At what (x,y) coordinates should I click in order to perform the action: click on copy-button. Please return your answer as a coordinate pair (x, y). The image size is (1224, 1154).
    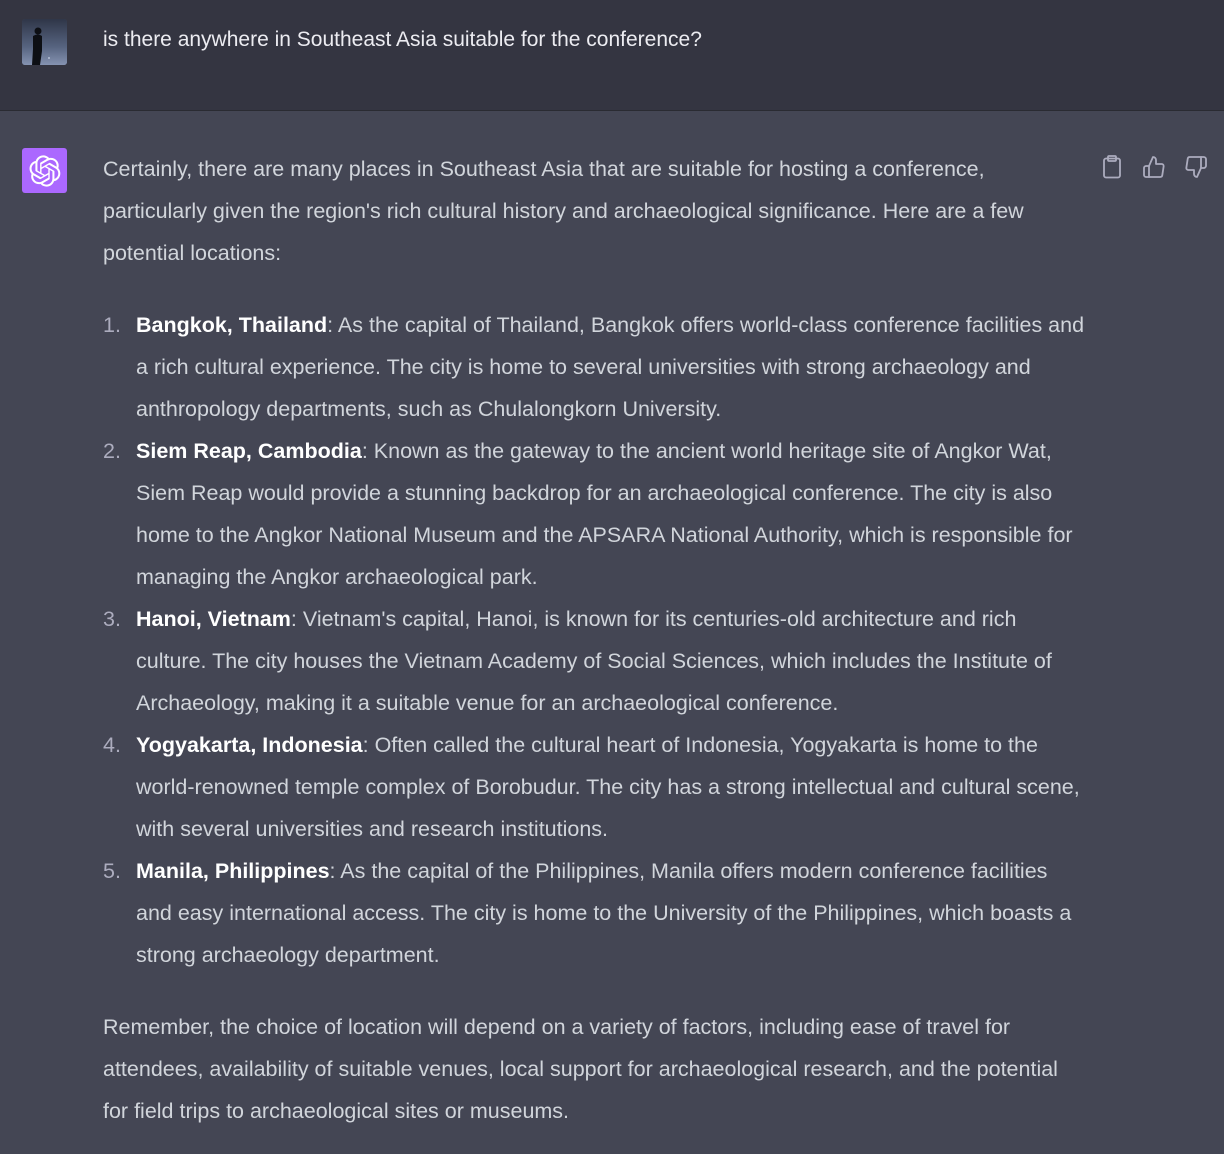
    Looking at the image, I should click on (1112, 167).